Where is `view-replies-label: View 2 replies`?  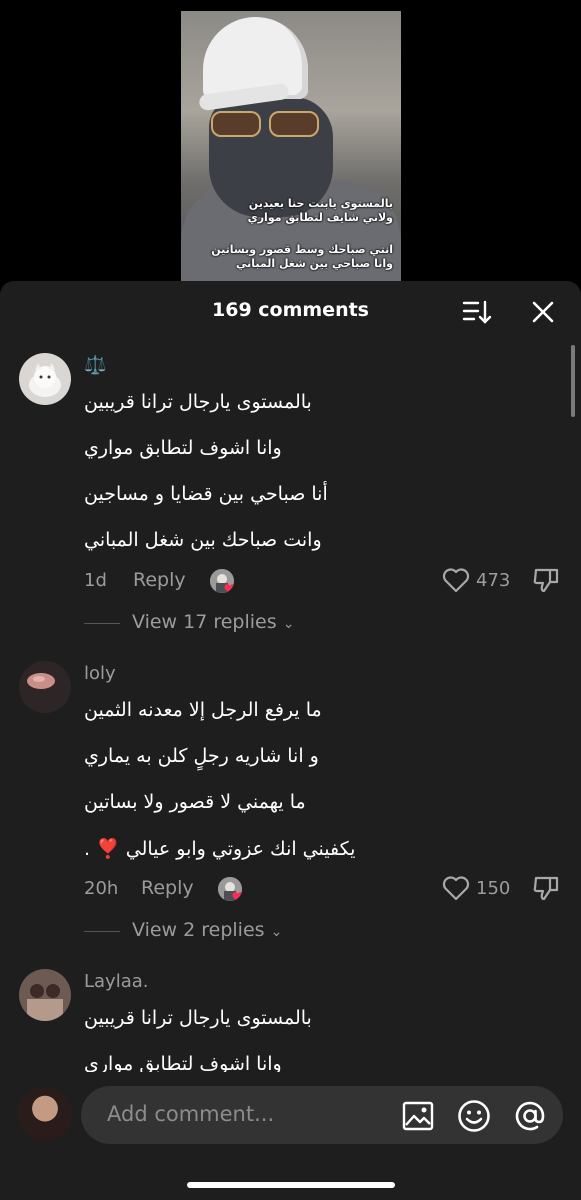 view-replies-label: View 2 replies is located at coordinates (198, 930).